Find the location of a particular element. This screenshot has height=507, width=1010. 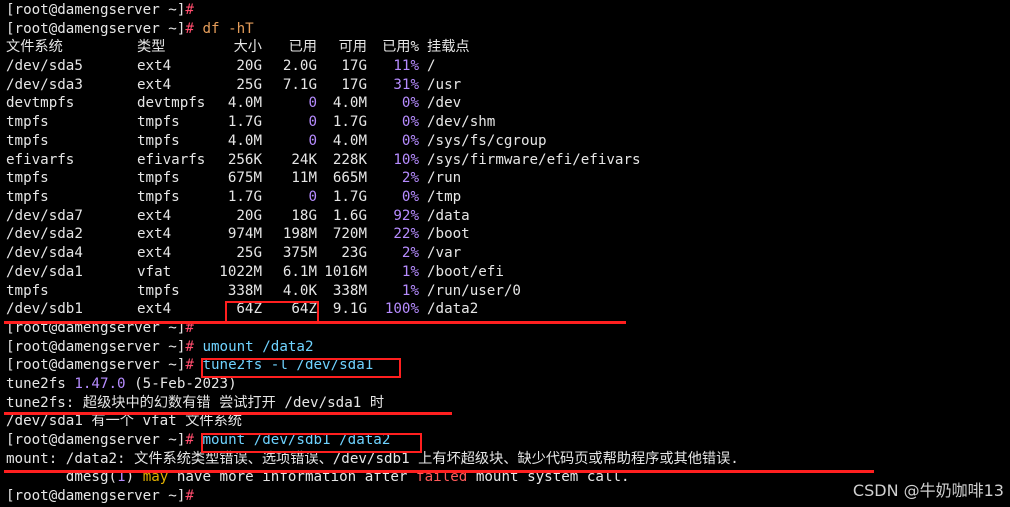

df-cell-used: 11M is located at coordinates (304, 178).